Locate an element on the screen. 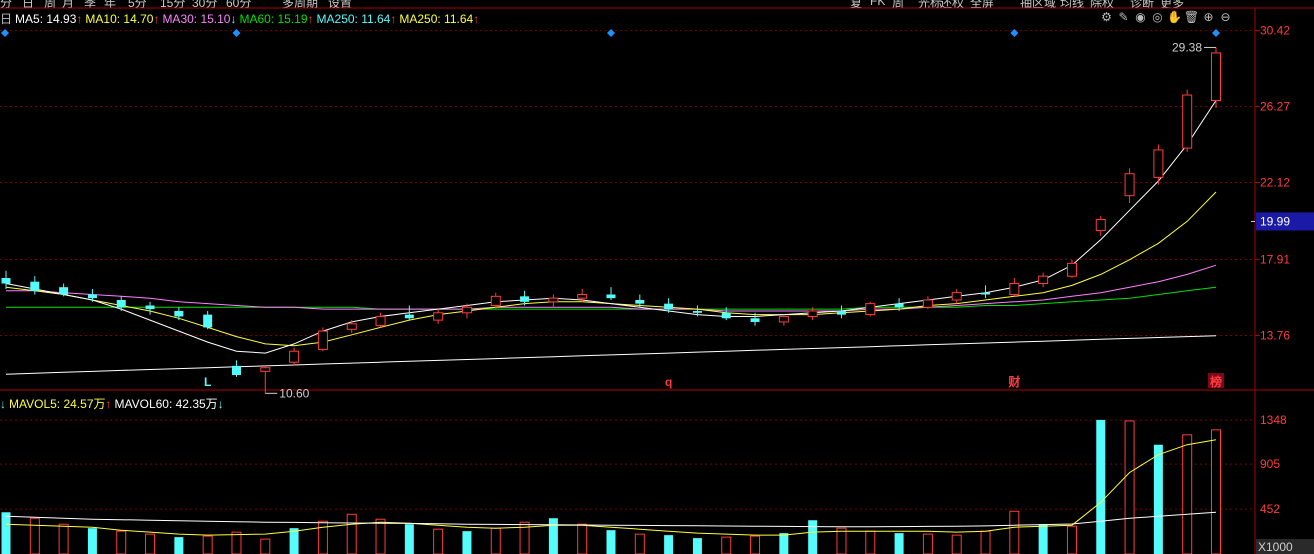 This screenshot has width=1314, height=554. price-tick-label: 22.12 is located at coordinates (1275, 183).